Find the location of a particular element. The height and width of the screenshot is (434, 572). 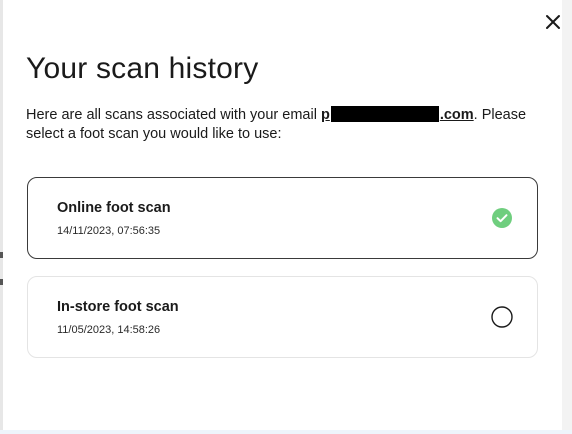

scan-date: 14/11/2023, 07:56:35 is located at coordinates (109, 231).